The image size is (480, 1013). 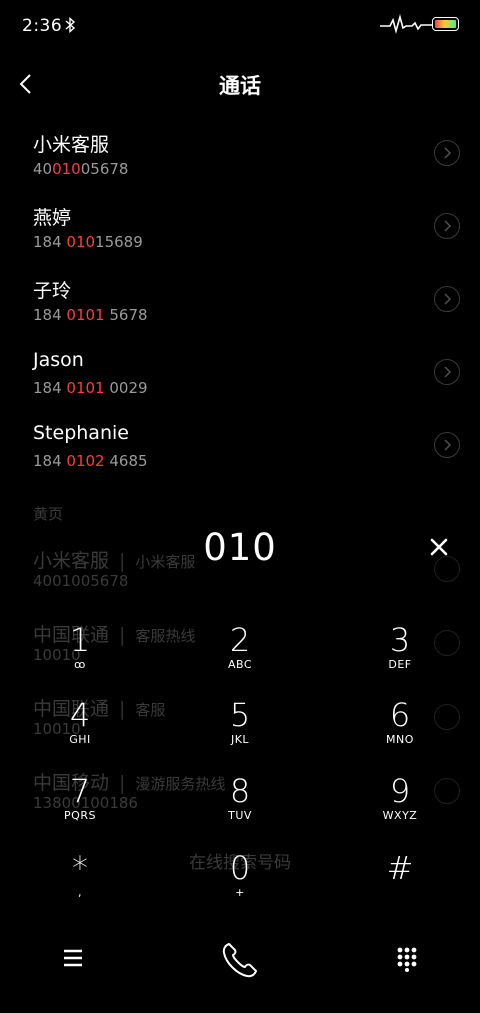 I want to click on dial-key-6: 6 MNO, so click(x=400, y=729).